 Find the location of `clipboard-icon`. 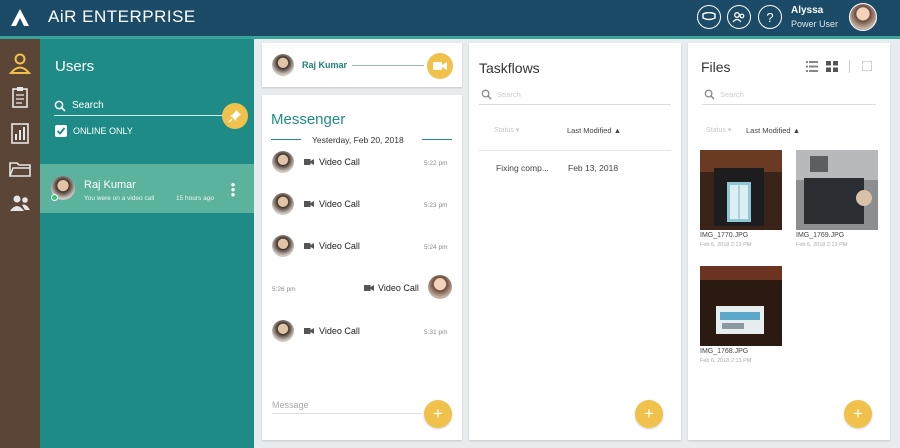

clipboard-icon is located at coordinates (20, 97).